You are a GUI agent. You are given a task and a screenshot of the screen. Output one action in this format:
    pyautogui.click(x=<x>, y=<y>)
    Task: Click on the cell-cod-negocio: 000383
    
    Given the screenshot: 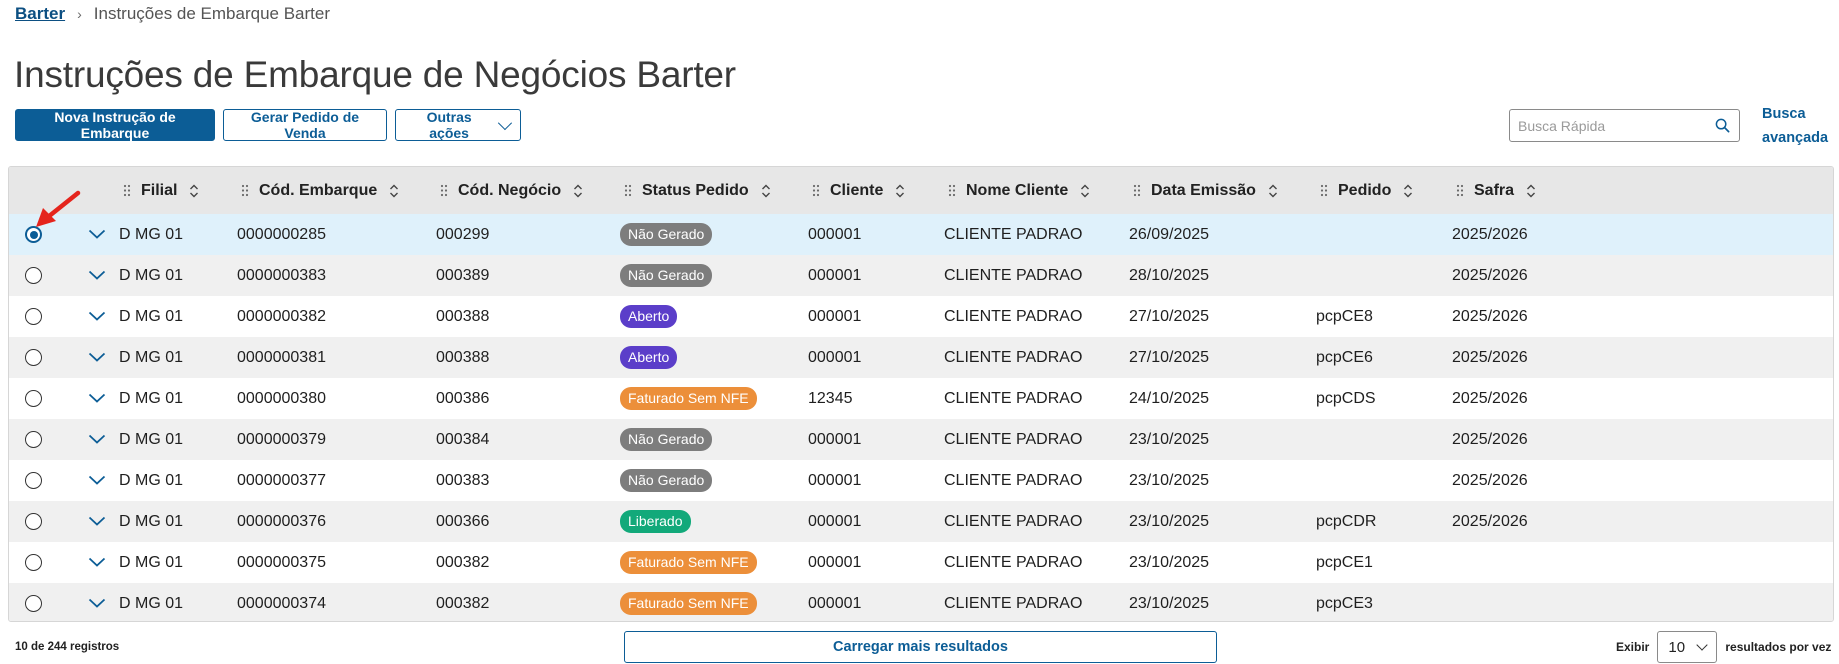 What is the action you would take?
    pyautogui.click(x=463, y=480)
    